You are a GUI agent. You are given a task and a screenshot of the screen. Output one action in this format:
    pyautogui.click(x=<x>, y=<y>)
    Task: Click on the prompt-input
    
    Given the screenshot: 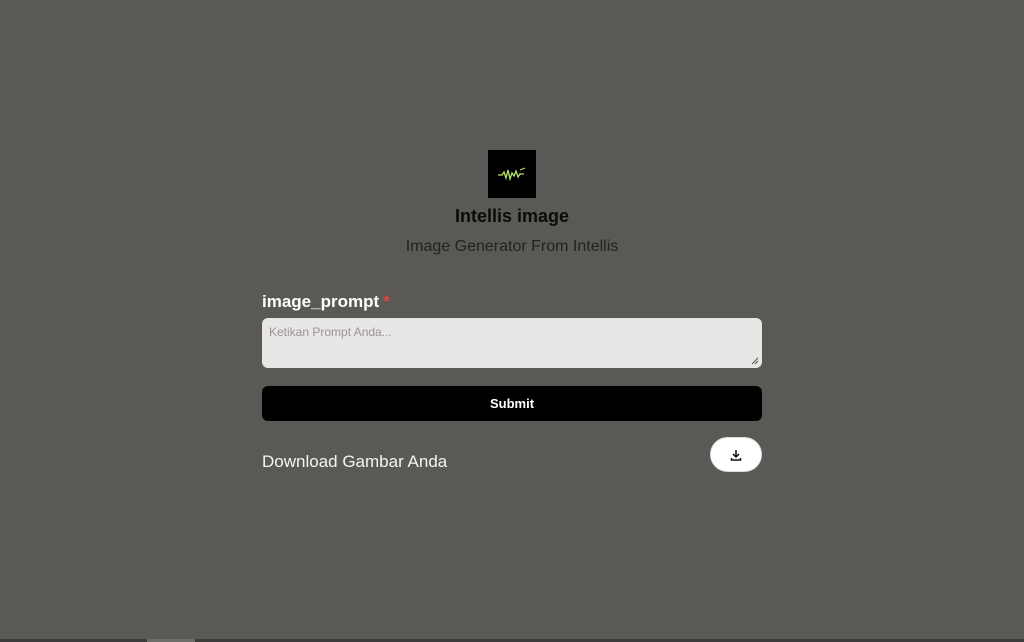 What is the action you would take?
    pyautogui.click(x=512, y=343)
    